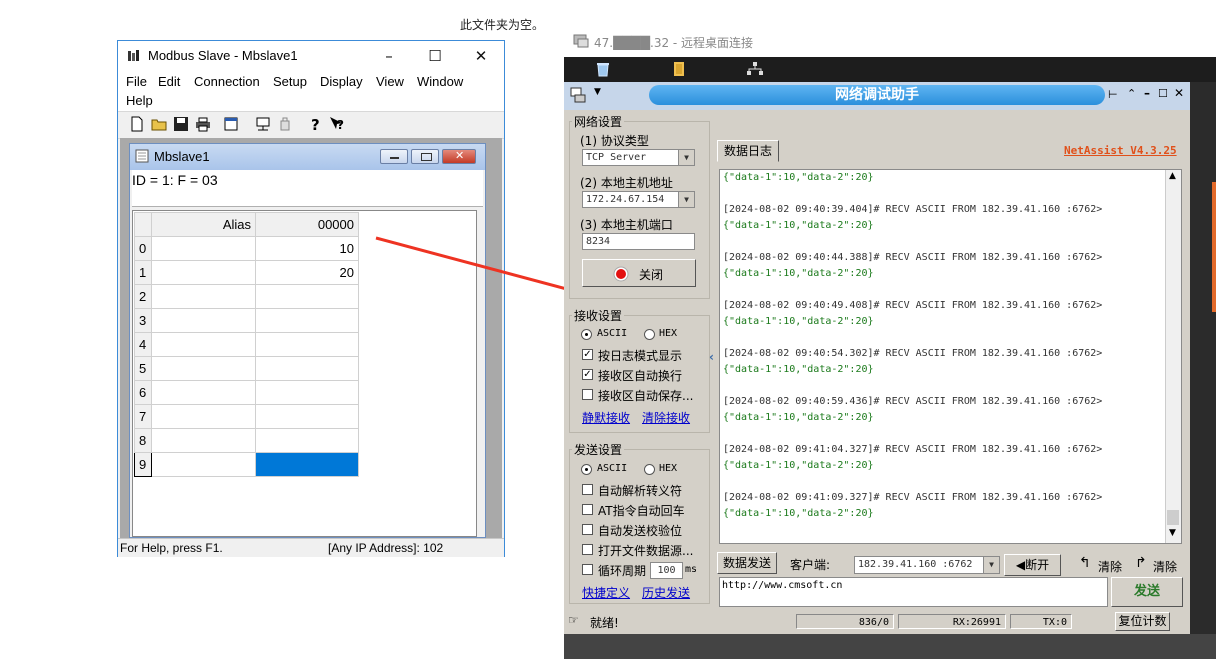 The height and width of the screenshot is (659, 1216). I want to click on send-history-link: 历史发送, so click(666, 592).